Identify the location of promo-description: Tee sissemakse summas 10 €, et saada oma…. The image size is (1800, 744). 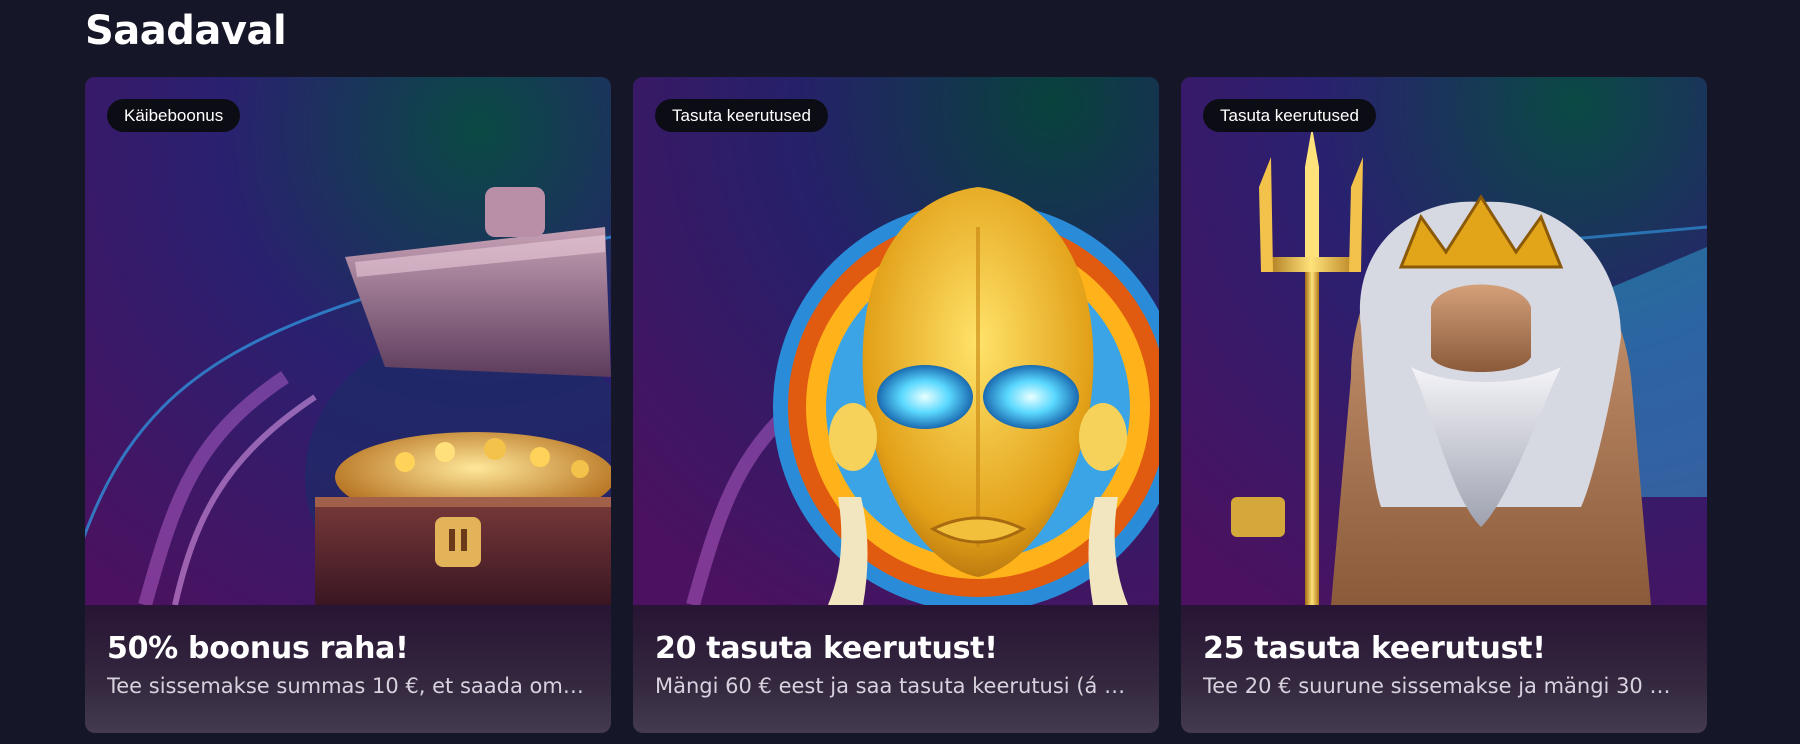
(347, 686).